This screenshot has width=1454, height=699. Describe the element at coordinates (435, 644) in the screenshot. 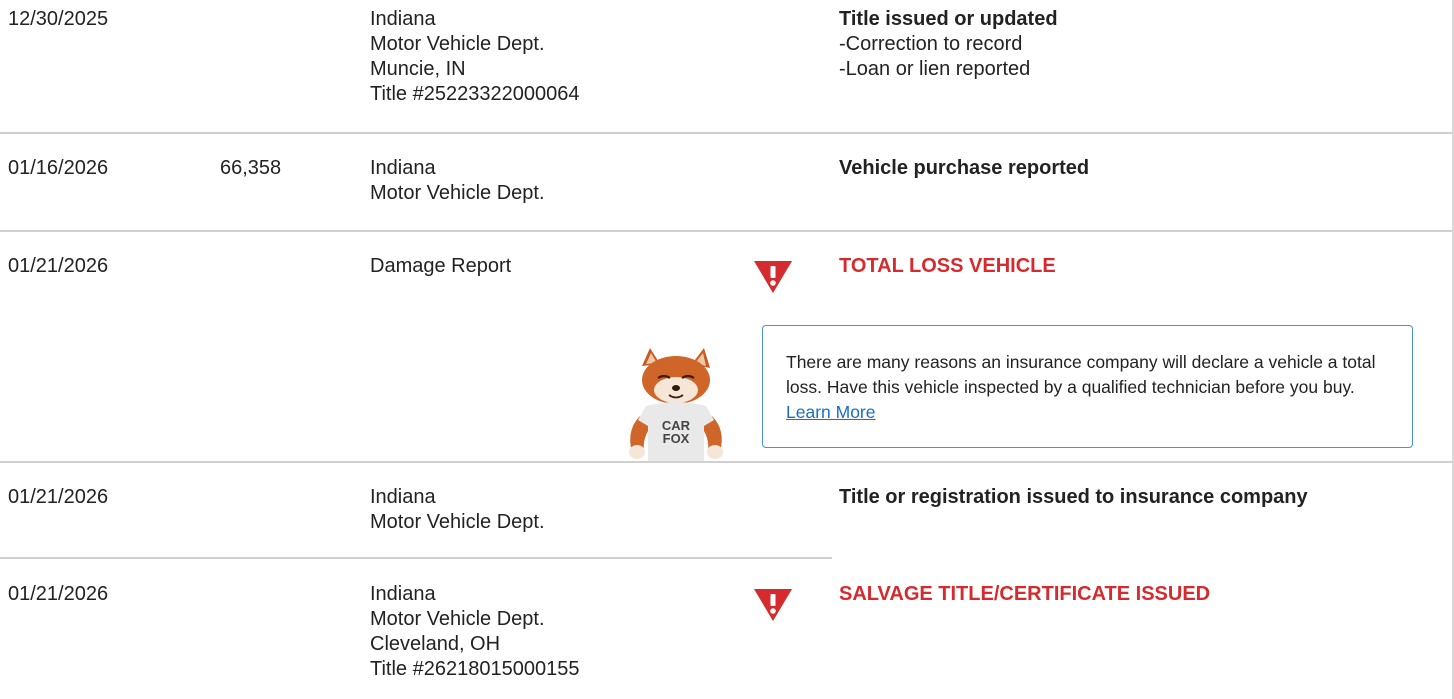

I see `source-line: Cleveland, OH` at that location.